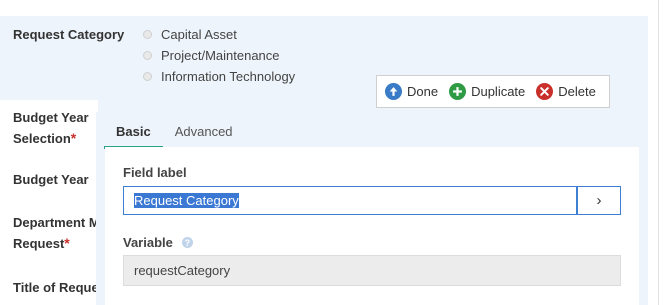 This screenshot has width=668, height=305. What do you see at coordinates (39, 243) in the screenshot?
I see `label-text: Request` at bounding box center [39, 243].